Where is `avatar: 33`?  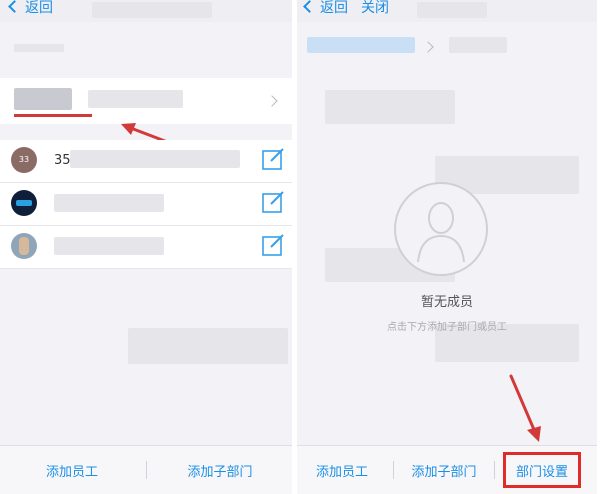
avatar: 33 is located at coordinates (24, 160).